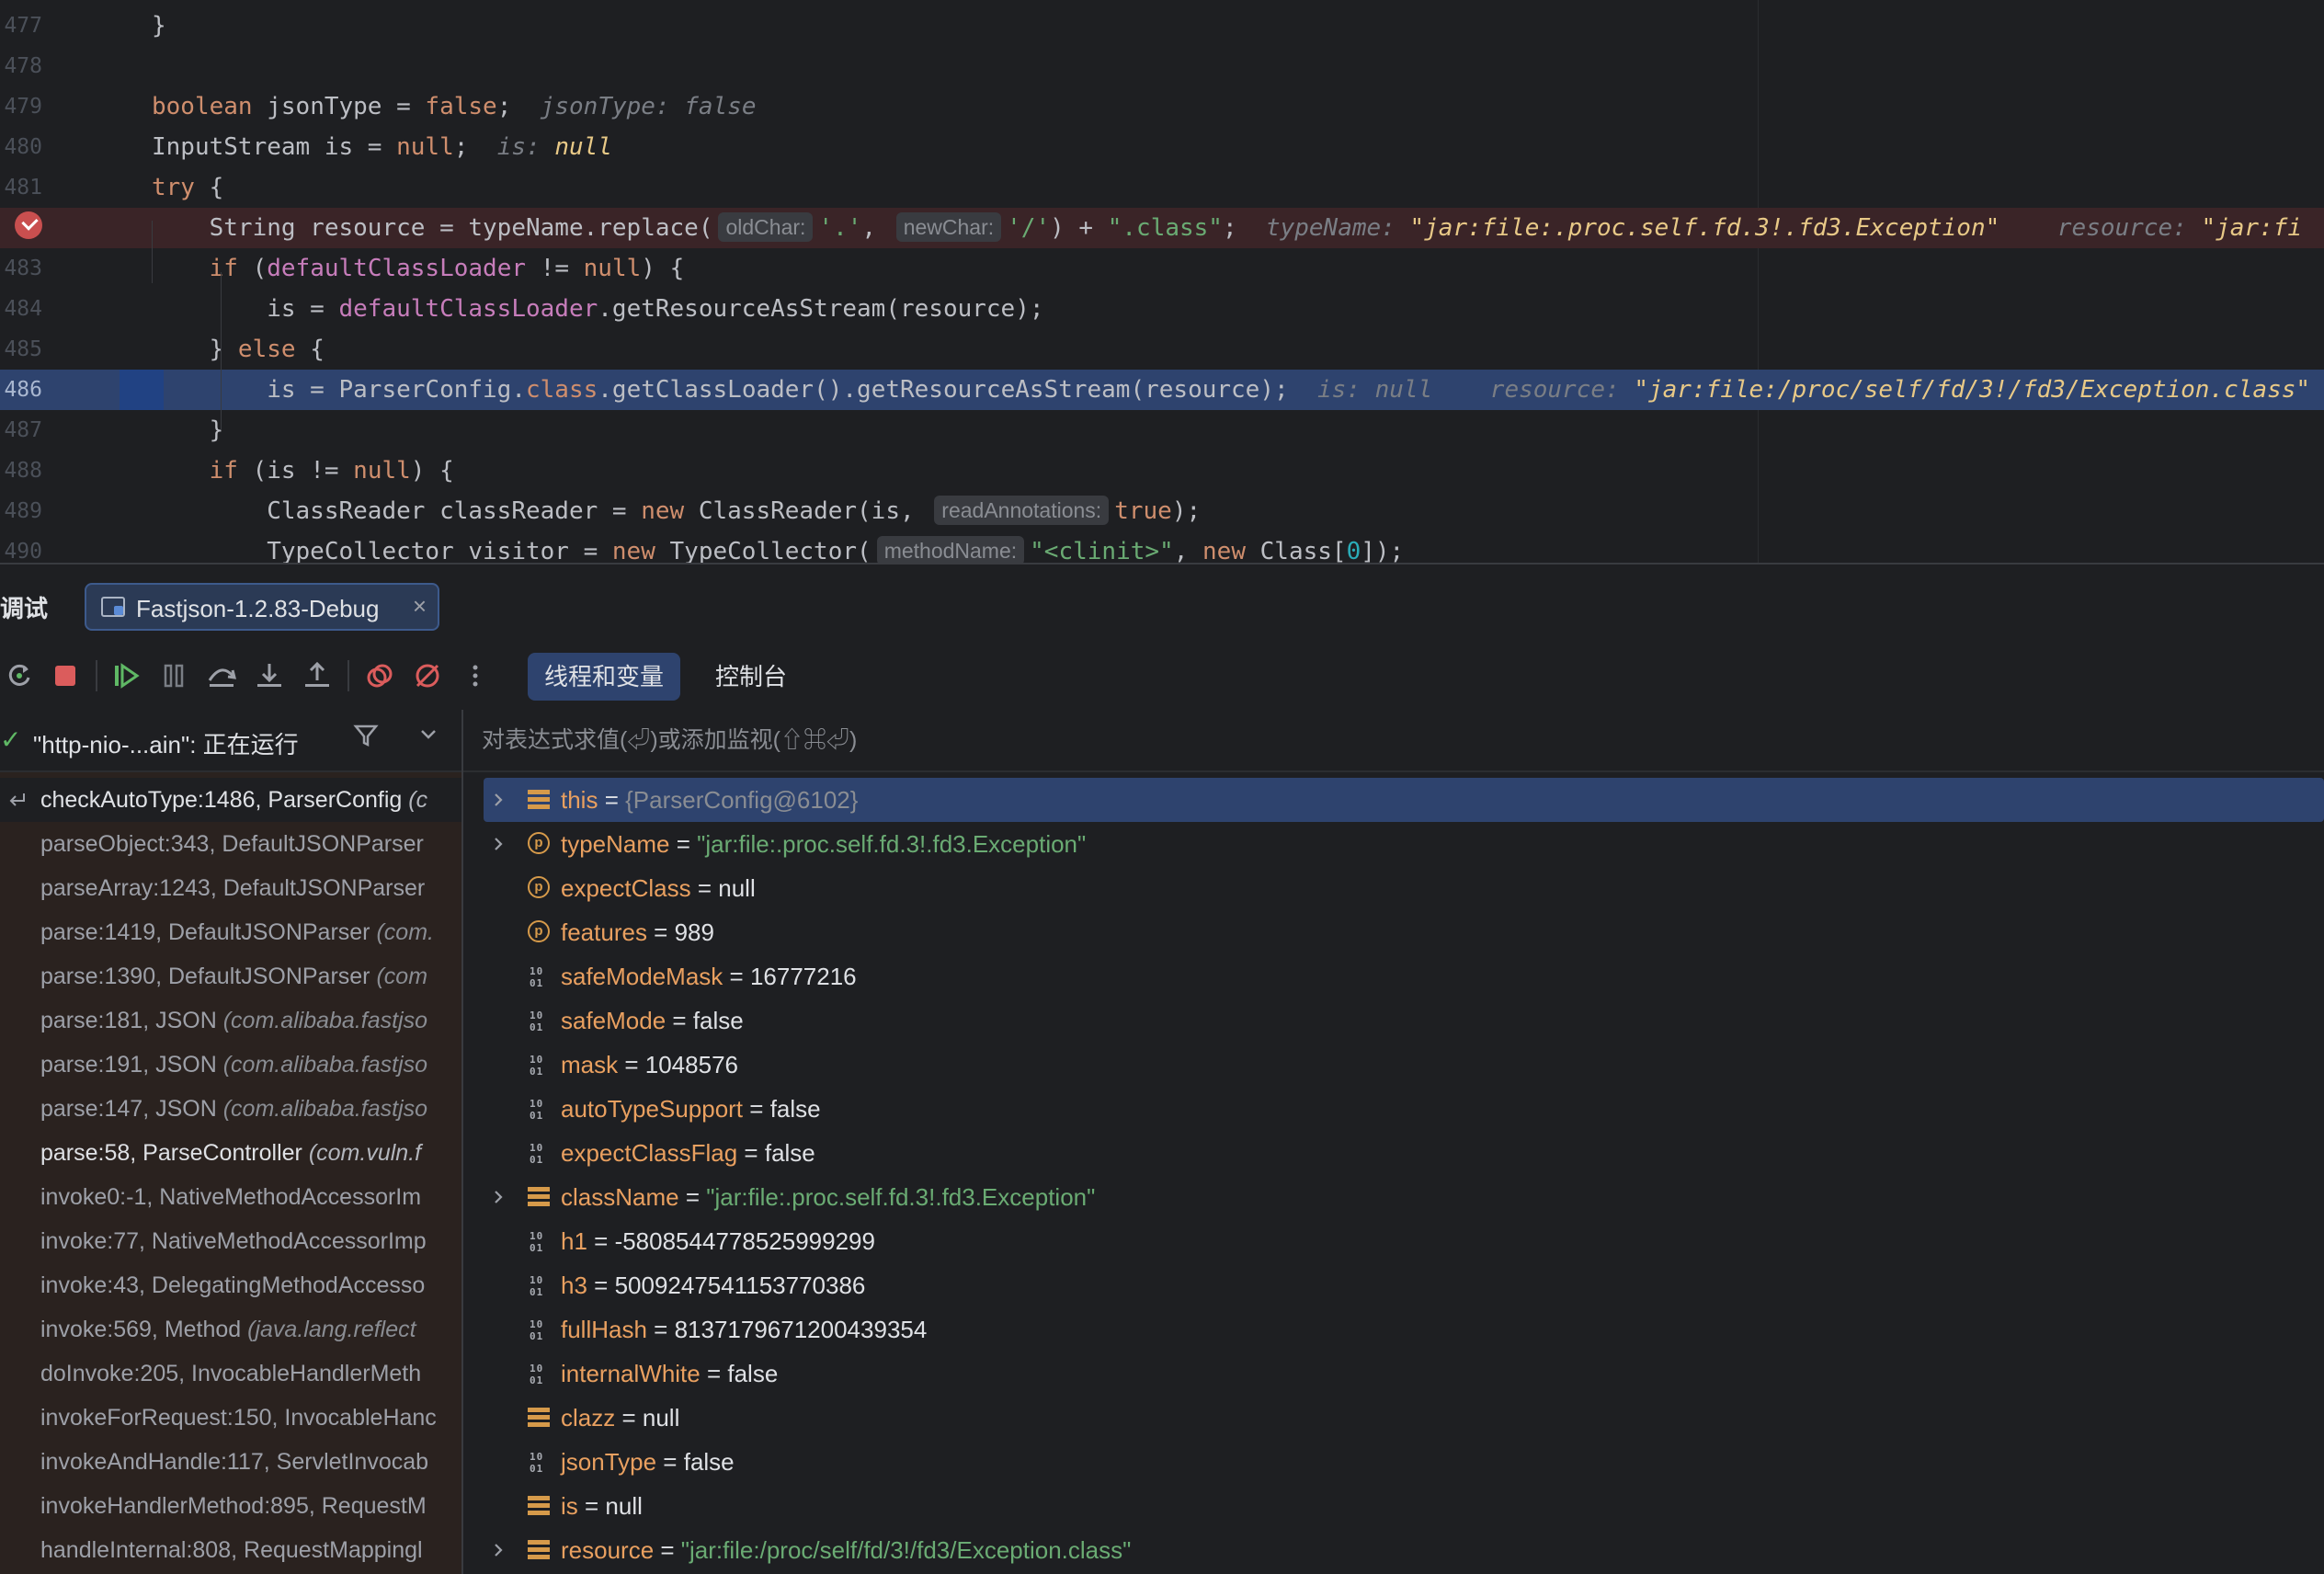  I want to click on variable-row: 10 01 safeMode = false, so click(1404, 1020).